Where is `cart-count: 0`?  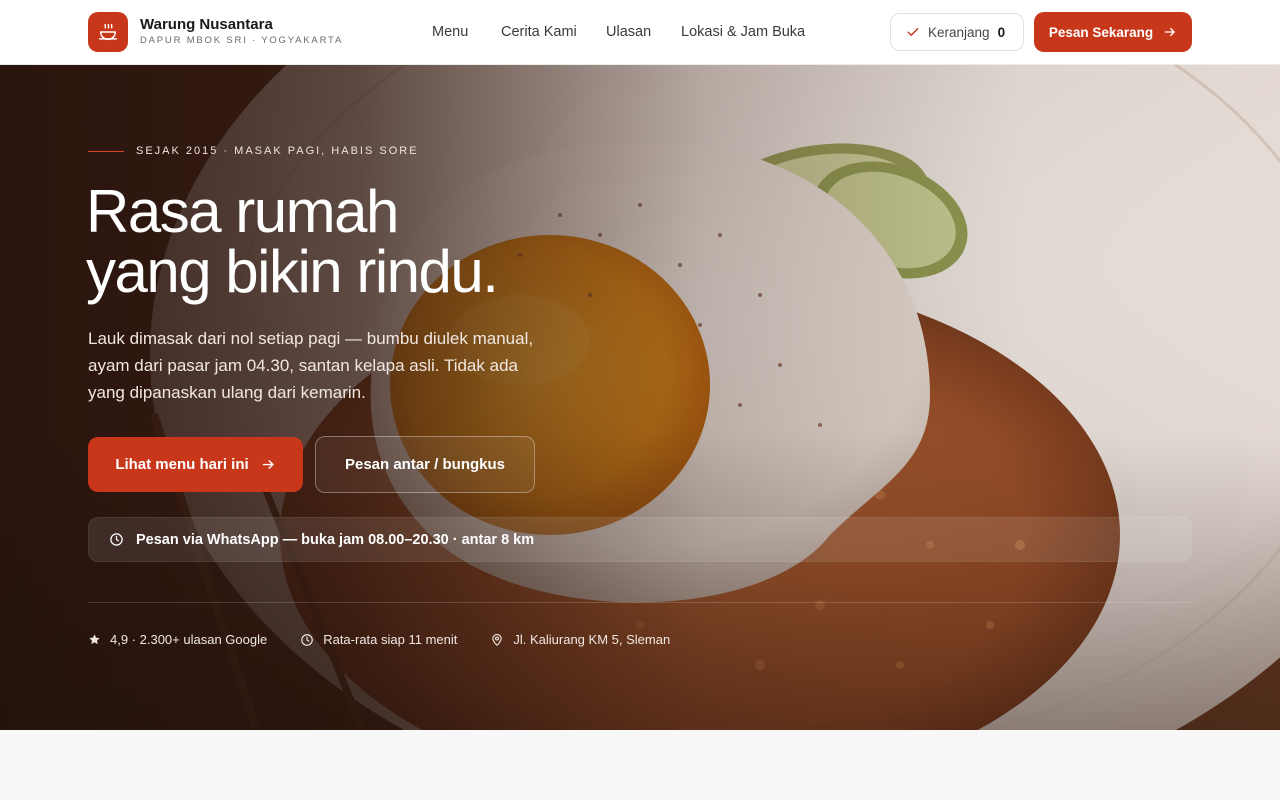 cart-count: 0 is located at coordinates (1001, 32).